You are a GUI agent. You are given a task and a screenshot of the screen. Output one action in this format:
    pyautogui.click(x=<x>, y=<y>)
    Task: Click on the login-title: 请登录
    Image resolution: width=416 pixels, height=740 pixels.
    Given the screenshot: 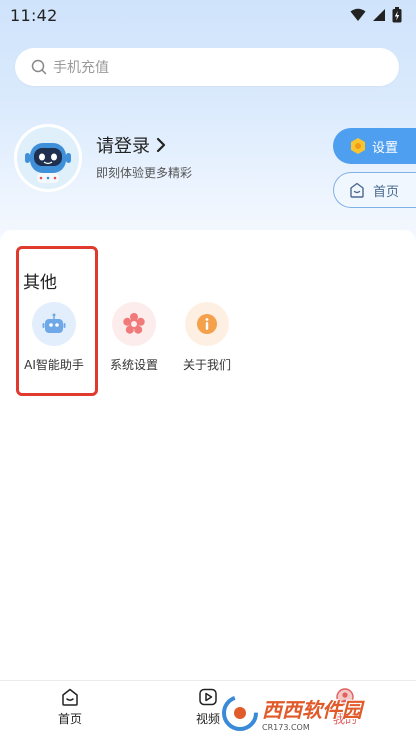 What is the action you would take?
    pyautogui.click(x=123, y=146)
    